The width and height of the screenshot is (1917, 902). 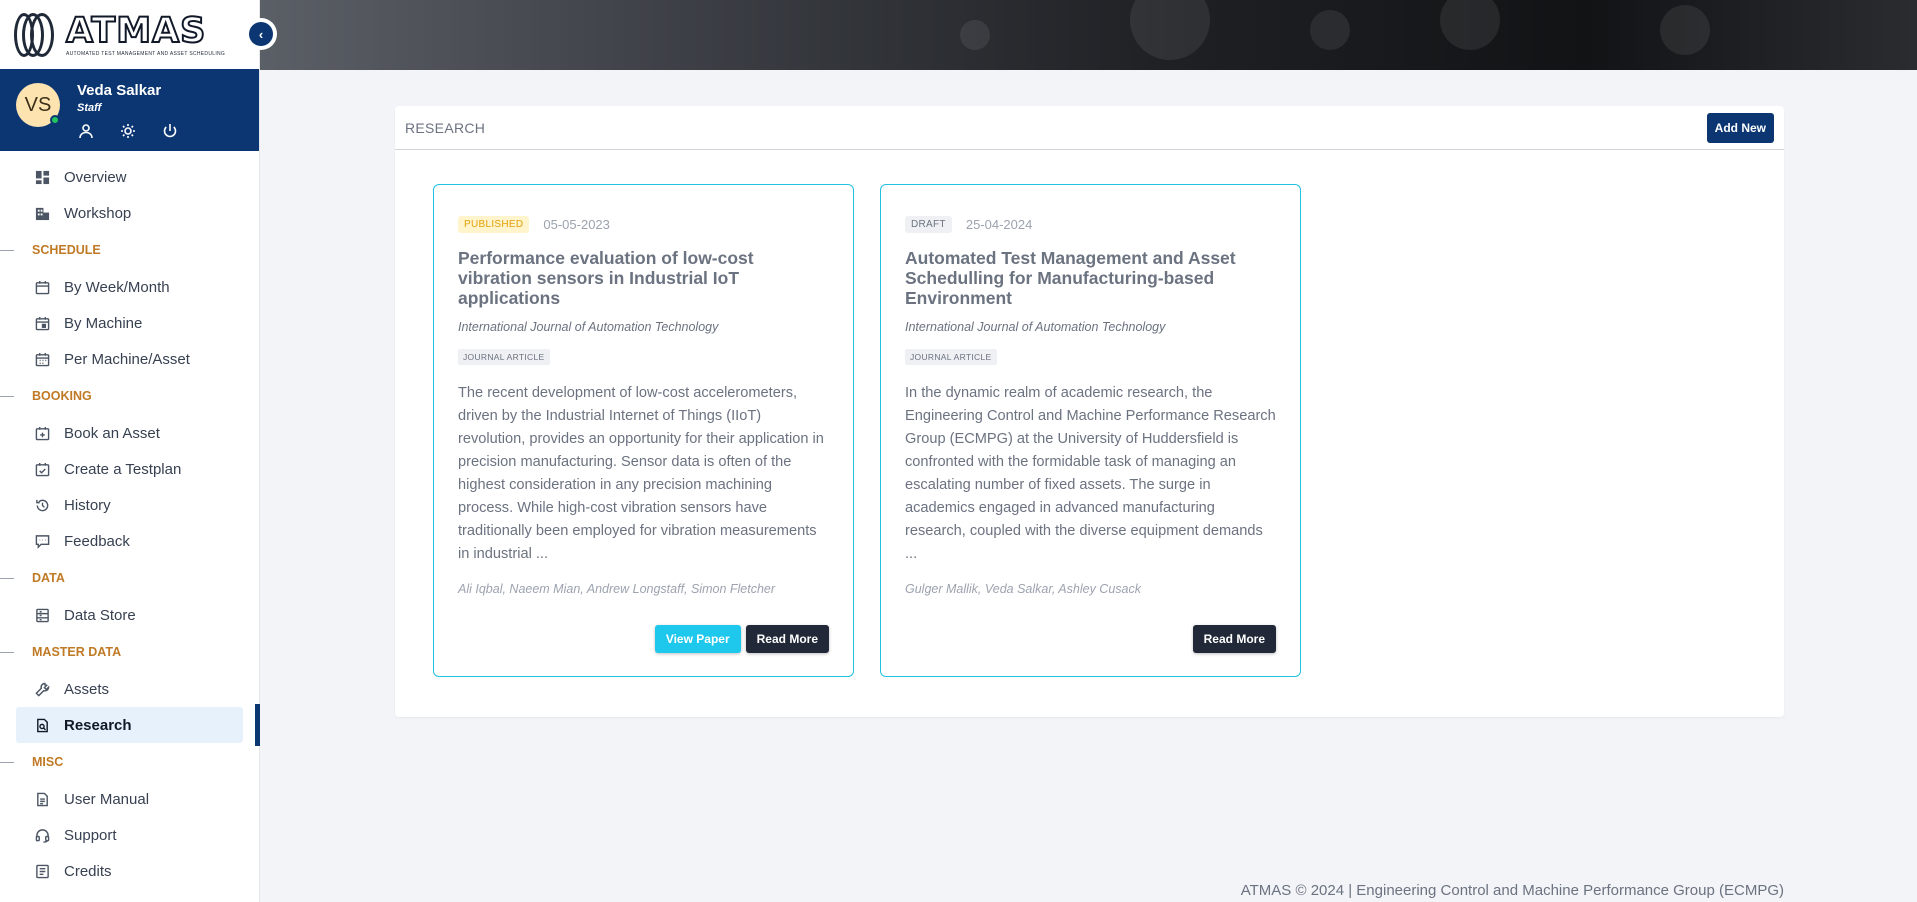 What do you see at coordinates (42, 323) in the screenshot?
I see `calendar-day-icon` at bounding box center [42, 323].